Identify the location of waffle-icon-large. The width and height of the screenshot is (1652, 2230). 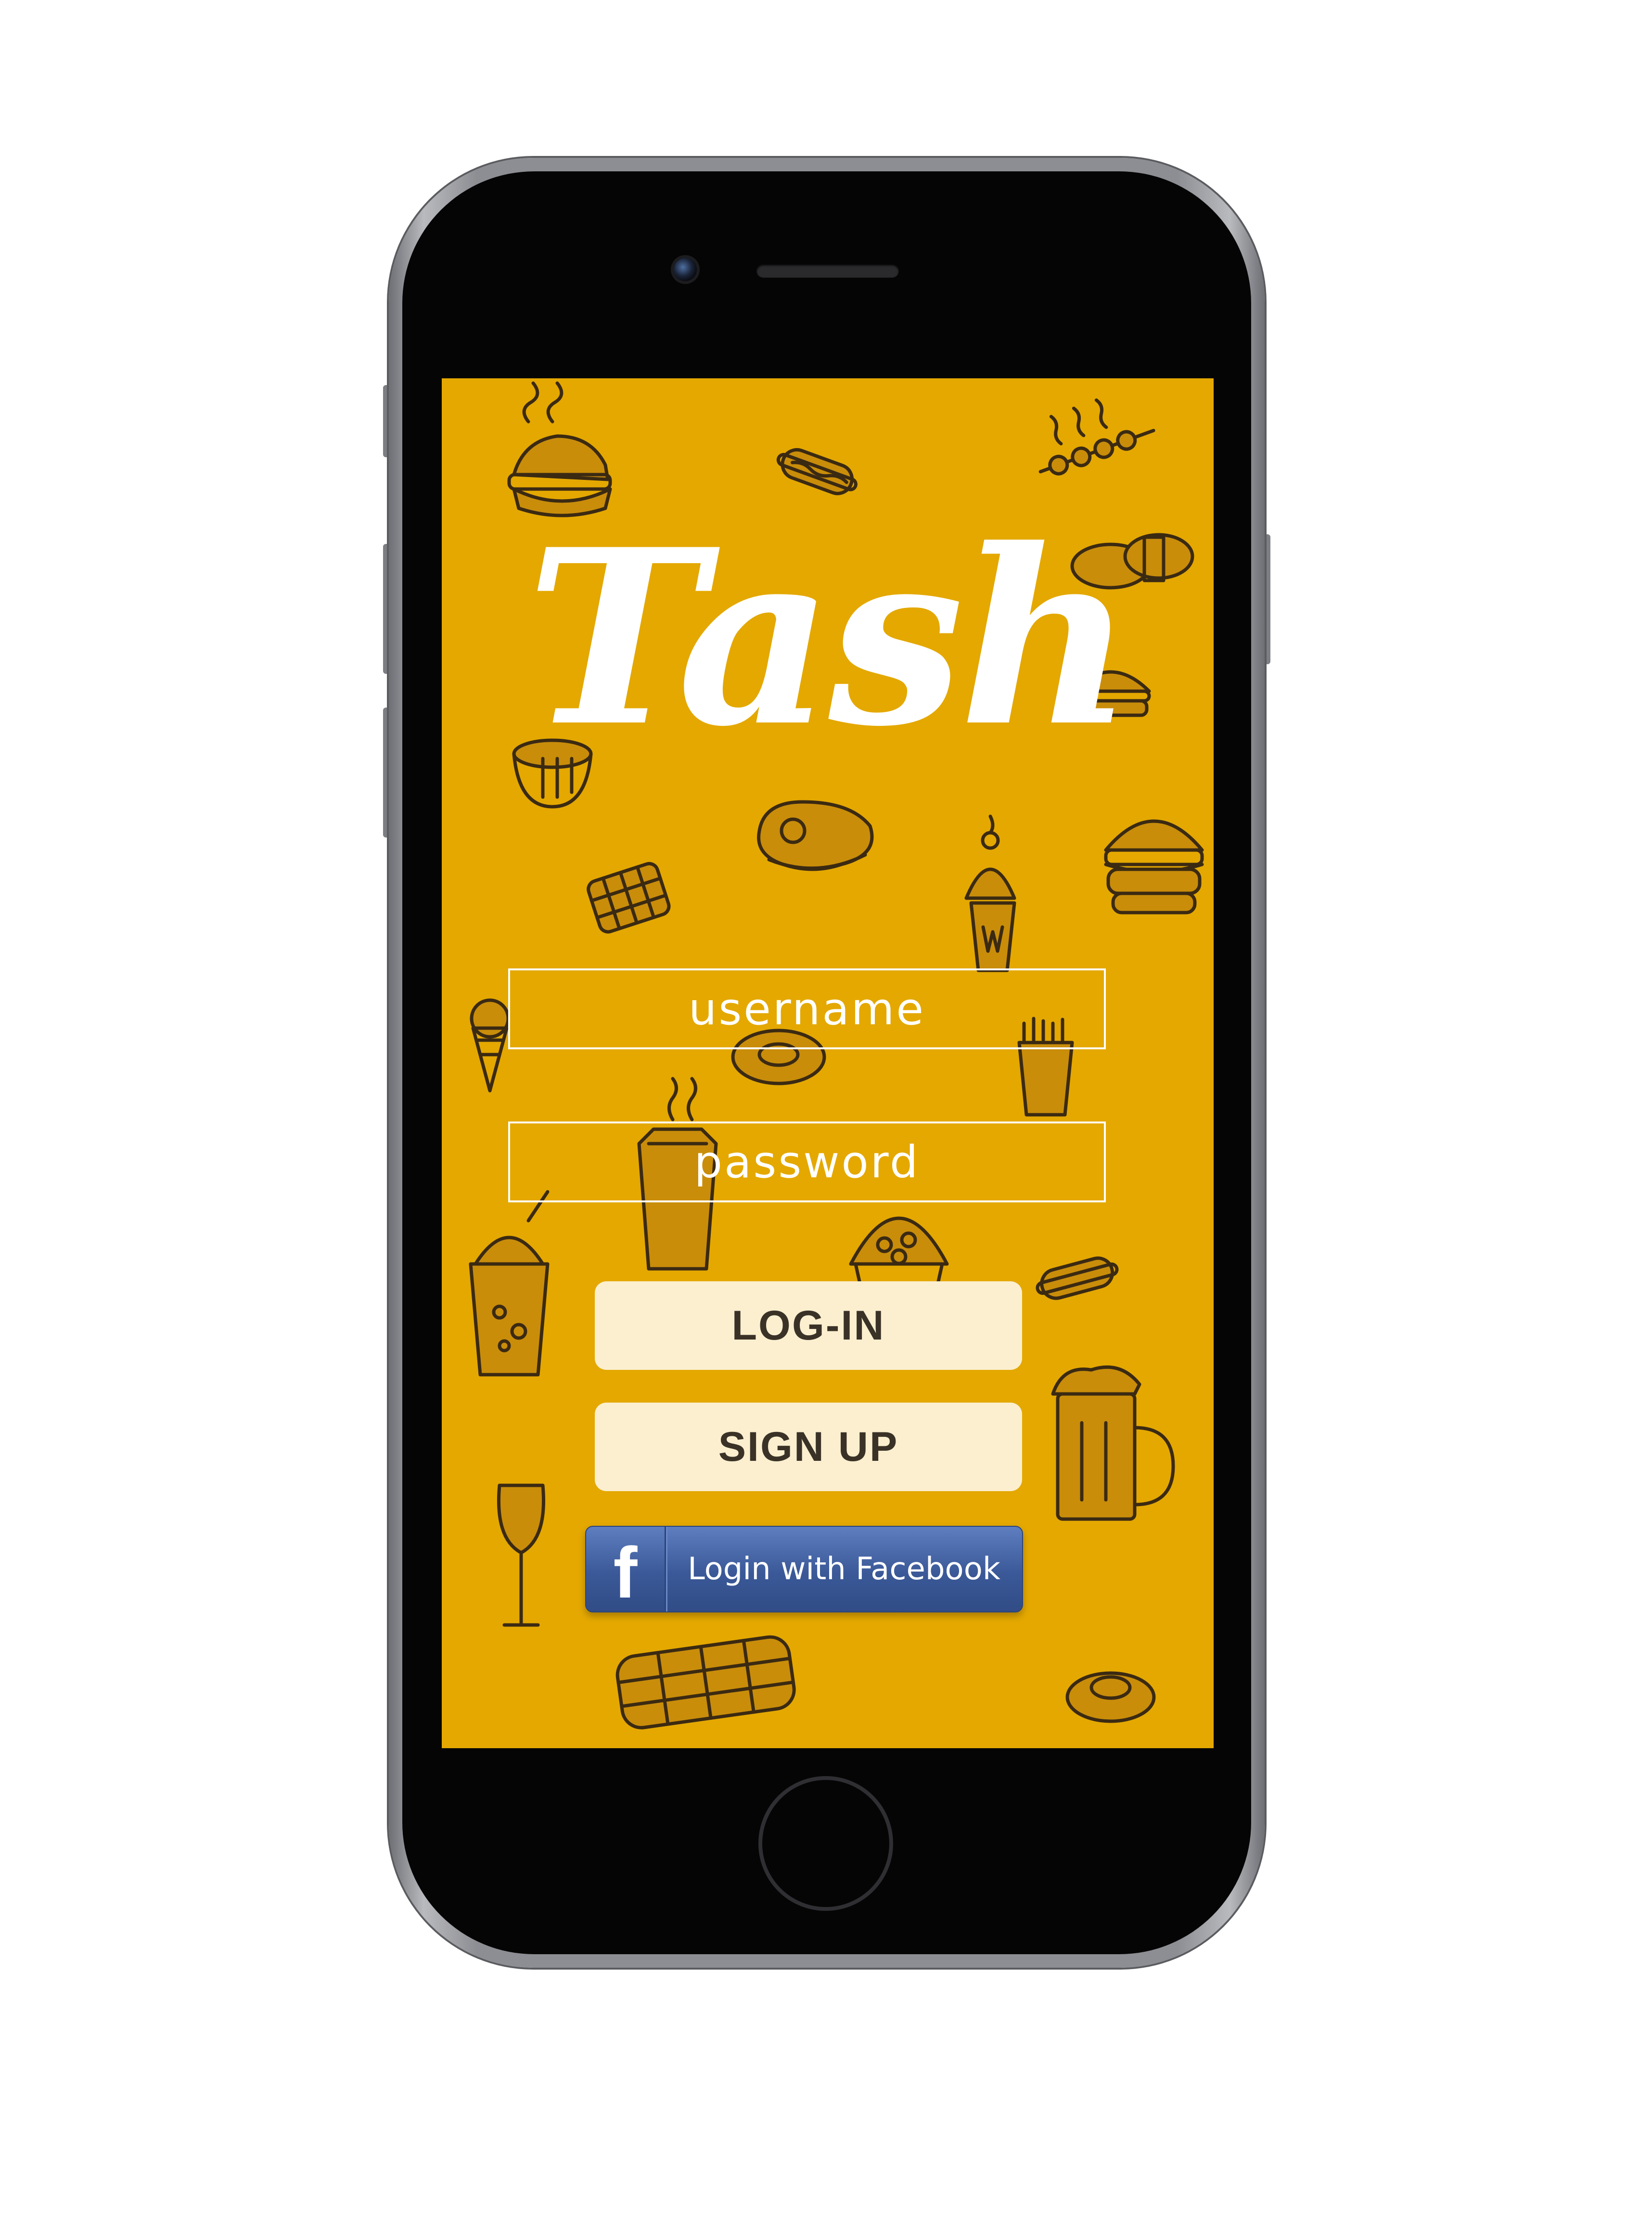
(706, 1682).